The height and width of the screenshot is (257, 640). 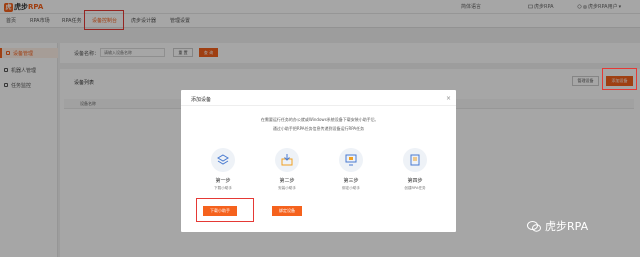 I want to click on step-4-title: 第四步, so click(x=415, y=181).